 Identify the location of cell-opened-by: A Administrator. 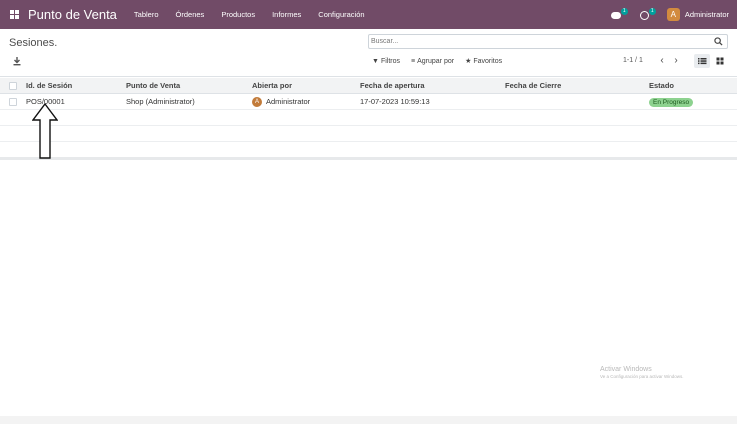
(281, 102).